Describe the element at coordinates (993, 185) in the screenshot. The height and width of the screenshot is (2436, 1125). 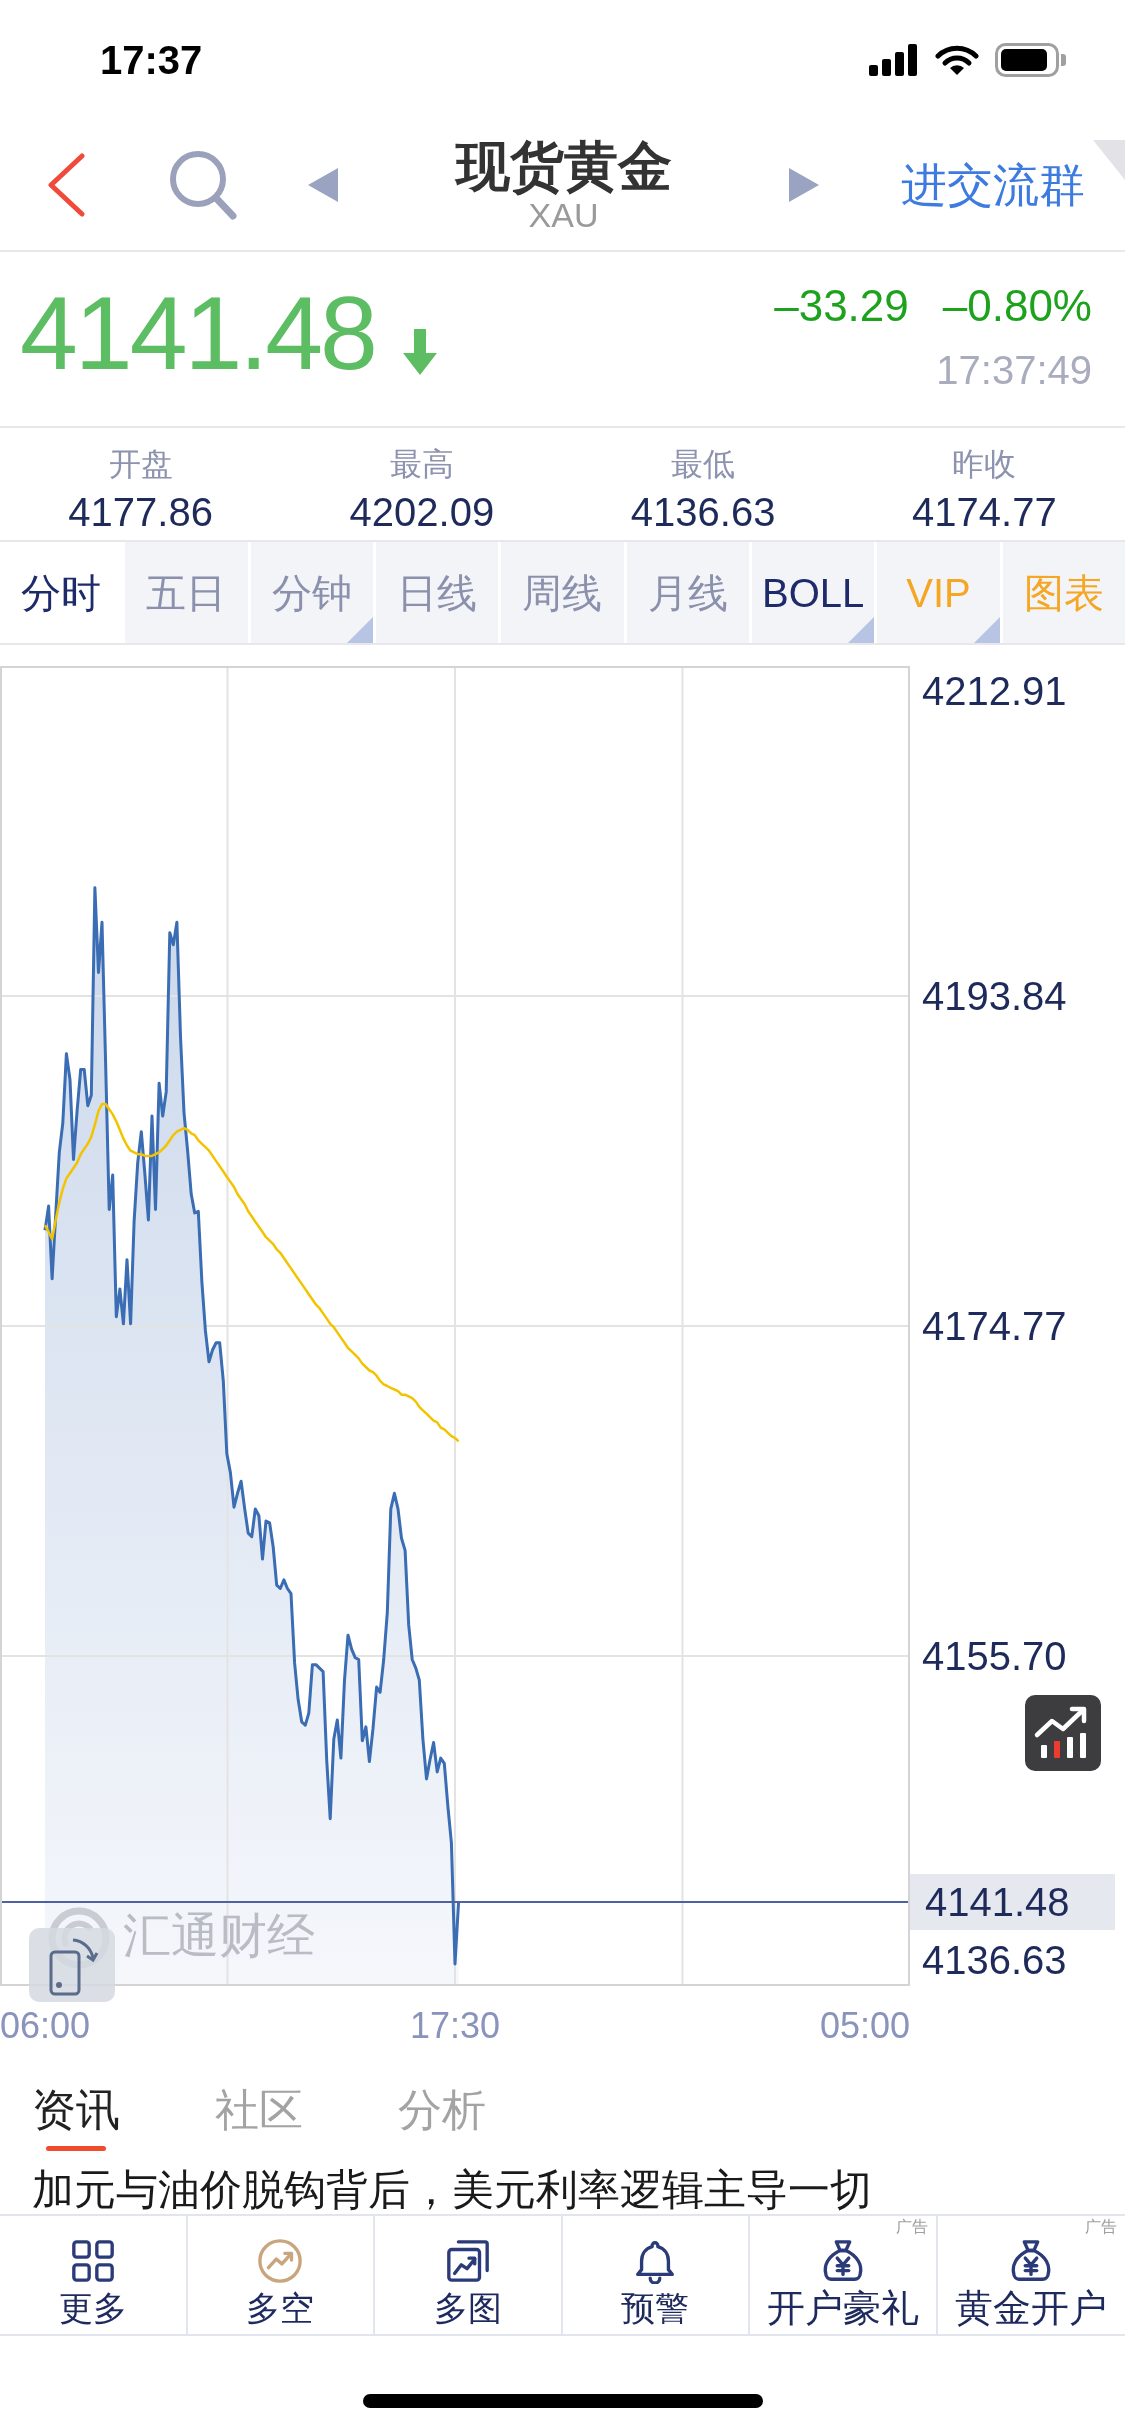
I see `join-group-button: 进交流群` at that location.